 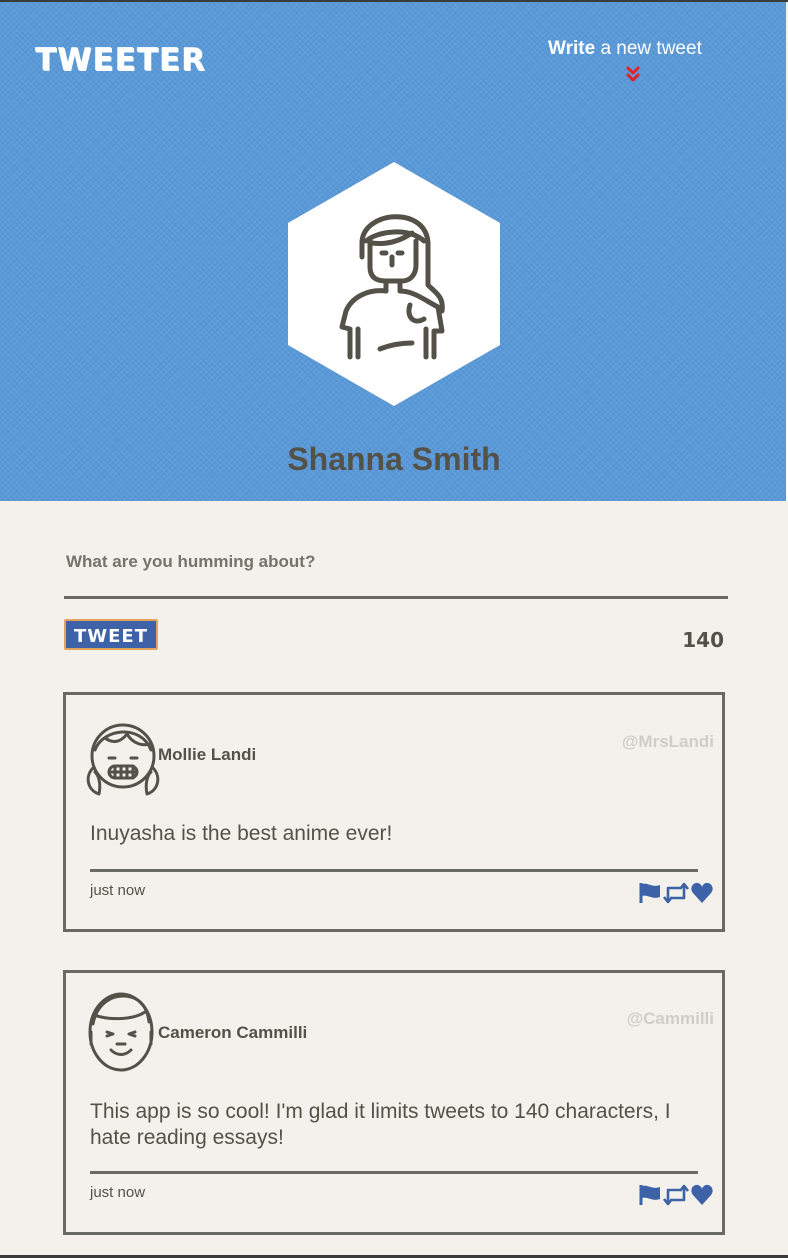 I want to click on tweet-text: Inuyasha is the best anime ever!, so click(x=241, y=833).